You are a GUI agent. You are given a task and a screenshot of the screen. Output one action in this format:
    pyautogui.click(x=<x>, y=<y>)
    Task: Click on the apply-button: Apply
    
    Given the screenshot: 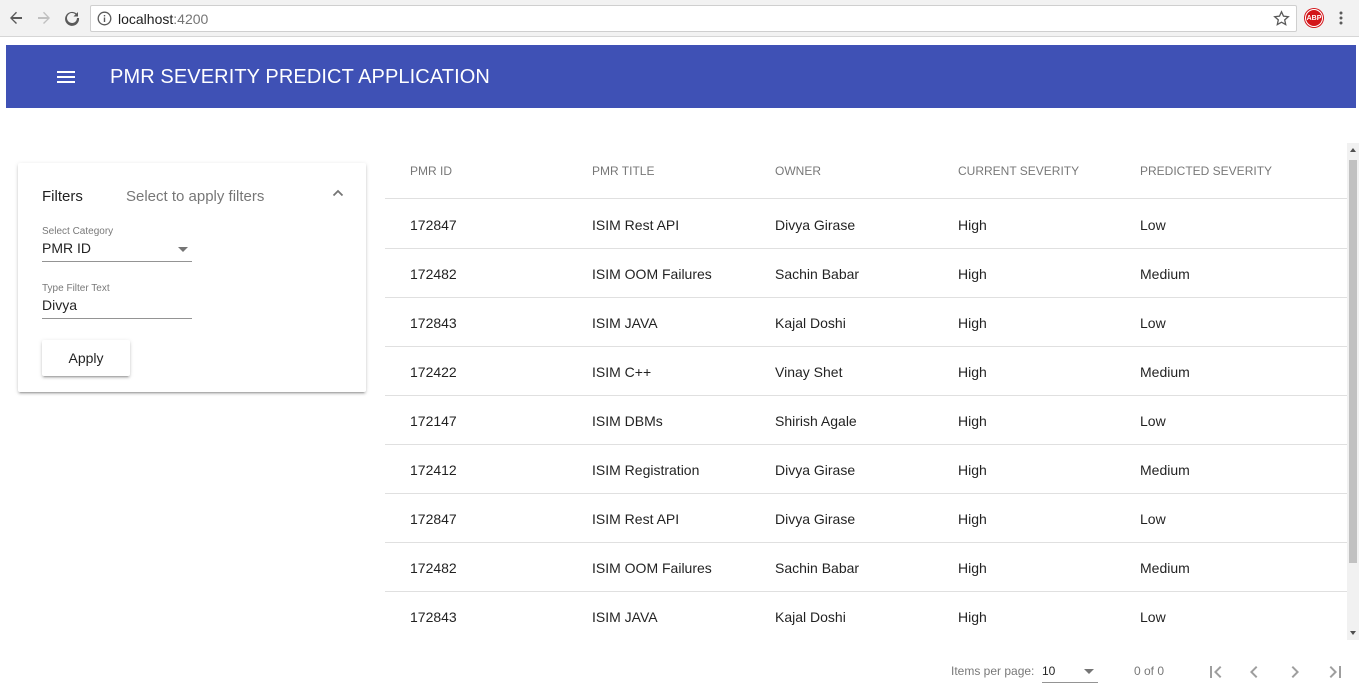 What is the action you would take?
    pyautogui.click(x=86, y=358)
    